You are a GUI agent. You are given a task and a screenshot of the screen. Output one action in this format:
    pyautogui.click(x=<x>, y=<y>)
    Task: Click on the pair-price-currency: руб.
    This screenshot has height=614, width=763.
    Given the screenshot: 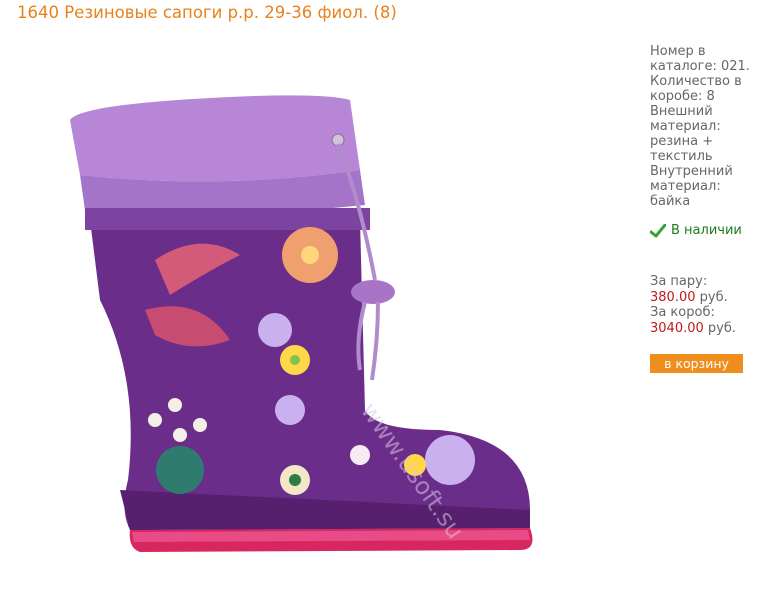 What is the action you would take?
    pyautogui.click(x=713, y=297)
    